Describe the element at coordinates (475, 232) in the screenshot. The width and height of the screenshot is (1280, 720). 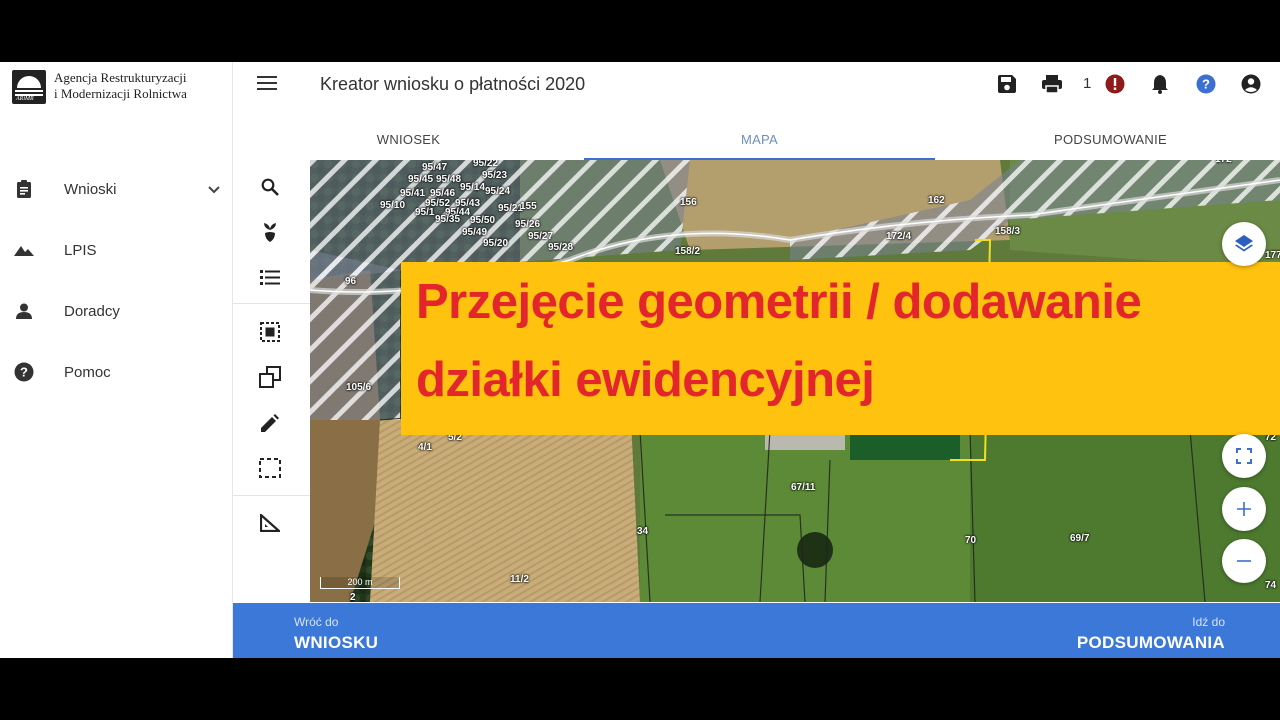
I see `parcel-label: 95/49` at that location.